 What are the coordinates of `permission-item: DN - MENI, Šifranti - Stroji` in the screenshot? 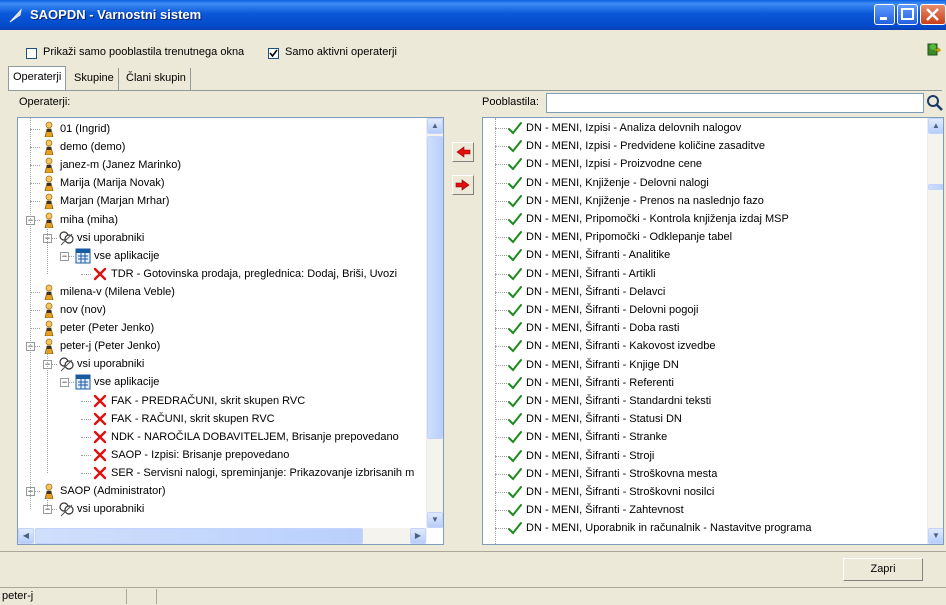 It's located at (590, 456).